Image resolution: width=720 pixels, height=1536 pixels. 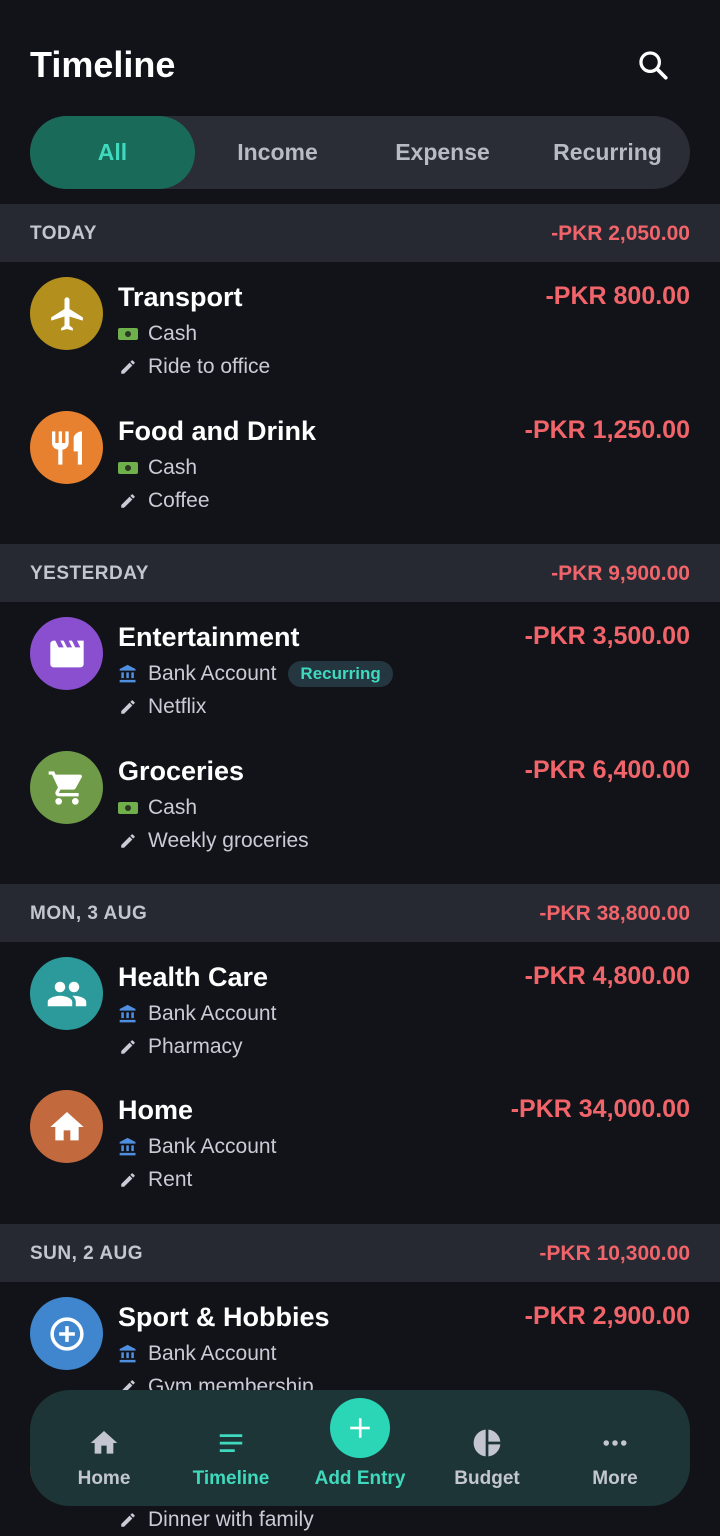 I want to click on people-icon, so click(x=66, y=993).